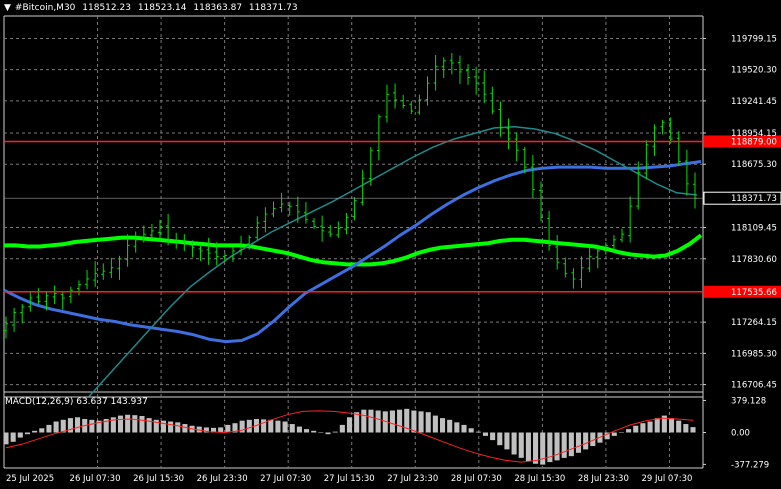  I want to click on y-tick-label: 119241.45, so click(754, 102).